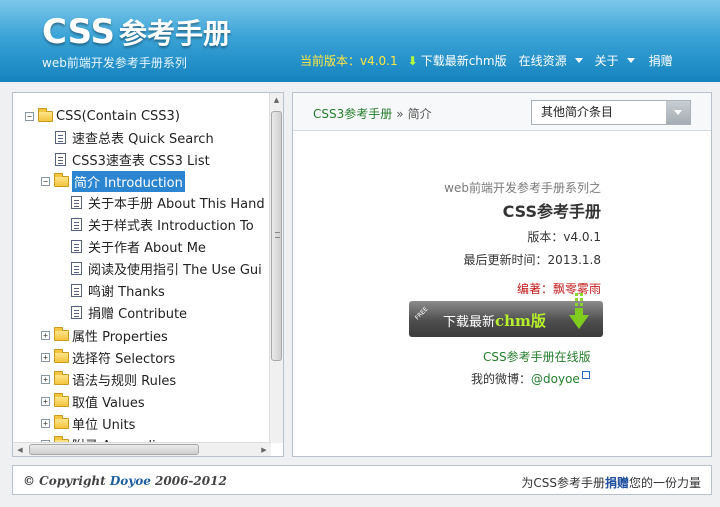 This screenshot has height=507, width=720. I want to click on free-badge: FREE, so click(421, 313).